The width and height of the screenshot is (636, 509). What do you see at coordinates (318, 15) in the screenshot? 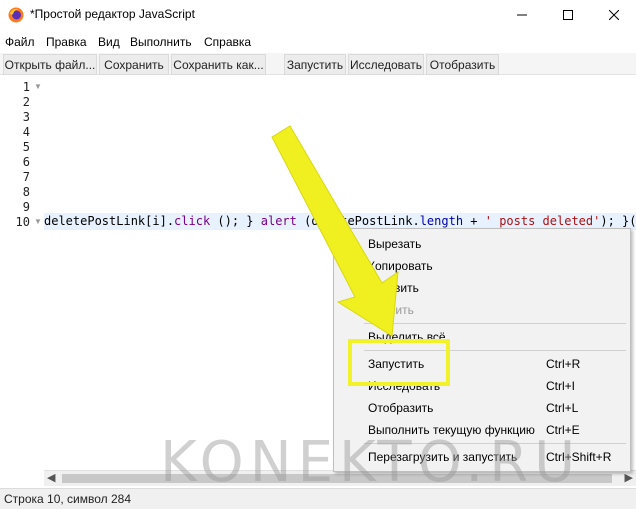
I see `title-bar: *Простой редактор JavaScript` at bounding box center [318, 15].